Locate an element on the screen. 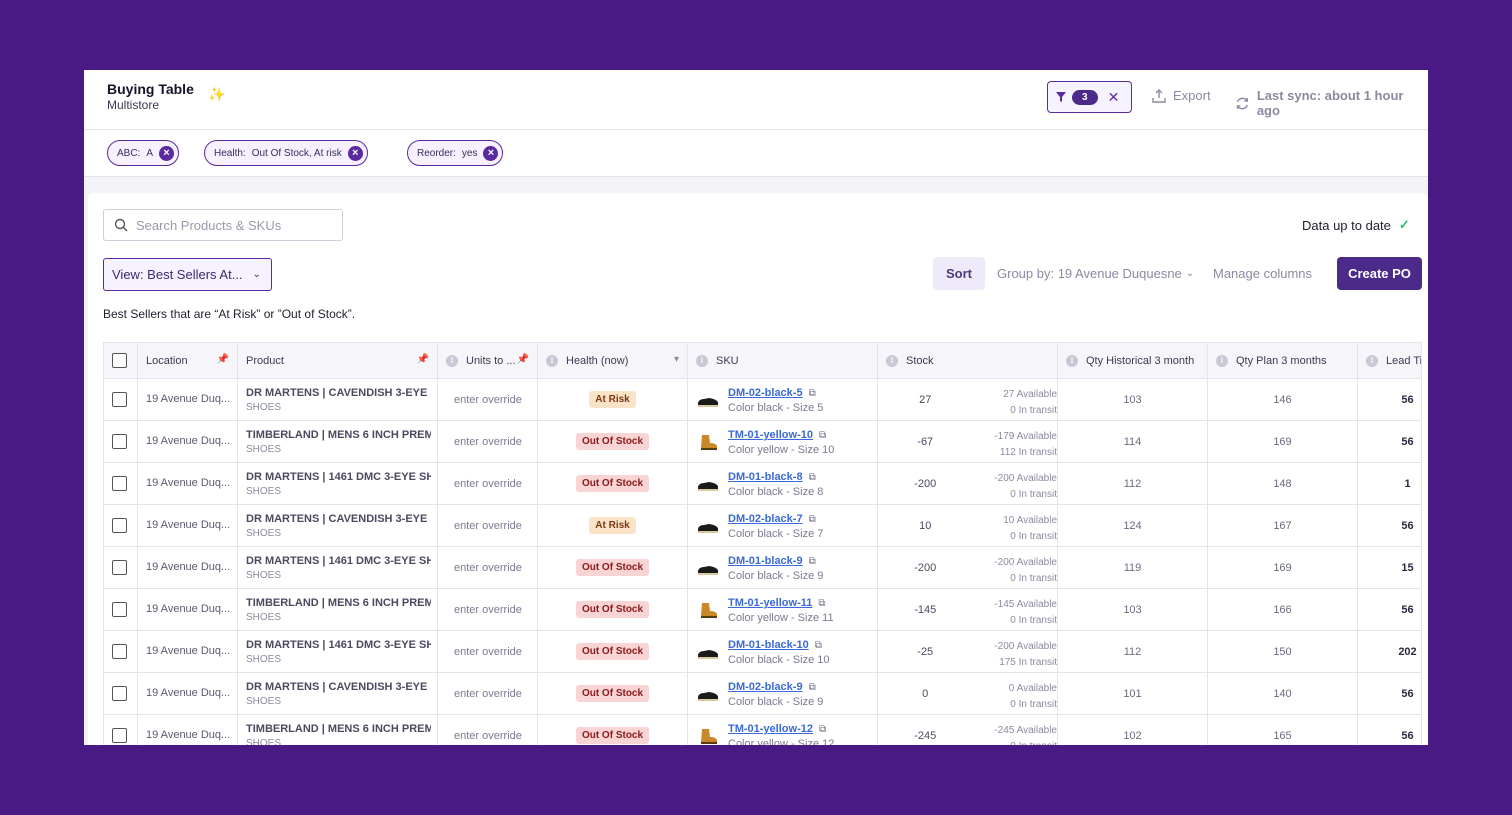  search-box is located at coordinates (223, 225).